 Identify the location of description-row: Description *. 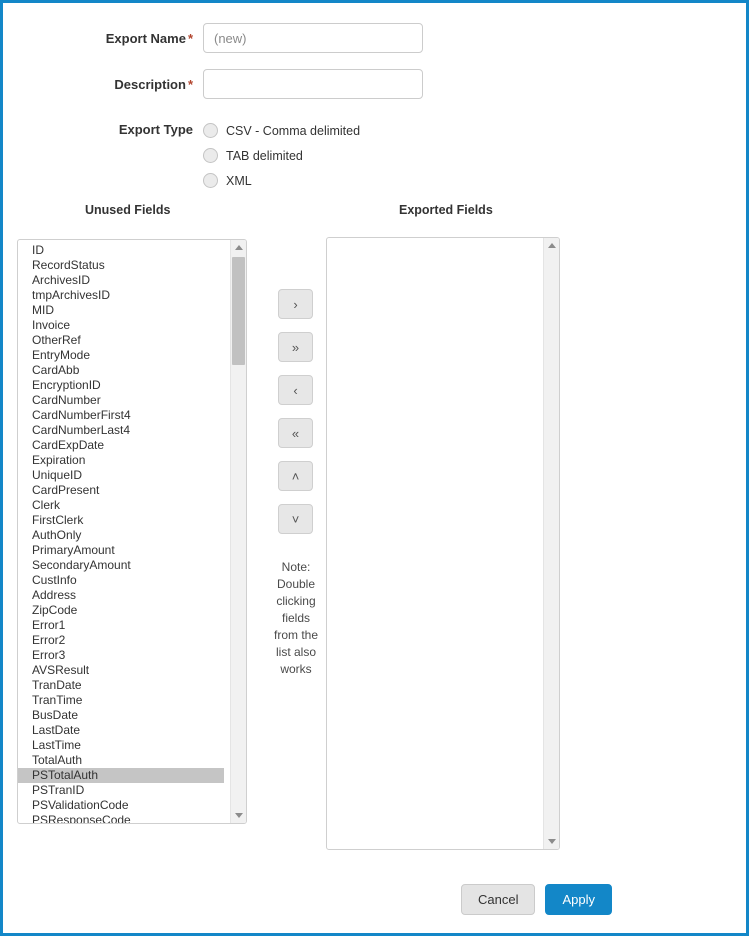
(213, 84).